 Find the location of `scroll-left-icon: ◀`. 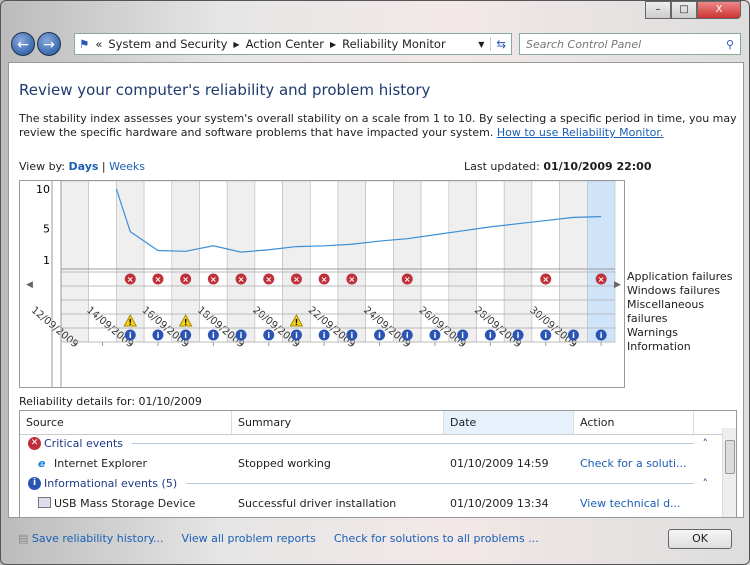

scroll-left-icon: ◀ is located at coordinates (29, 285).